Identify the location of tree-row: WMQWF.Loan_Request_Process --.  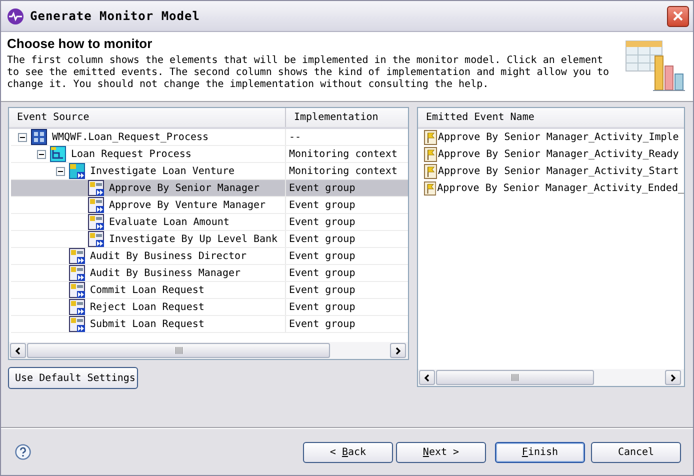
(209, 137).